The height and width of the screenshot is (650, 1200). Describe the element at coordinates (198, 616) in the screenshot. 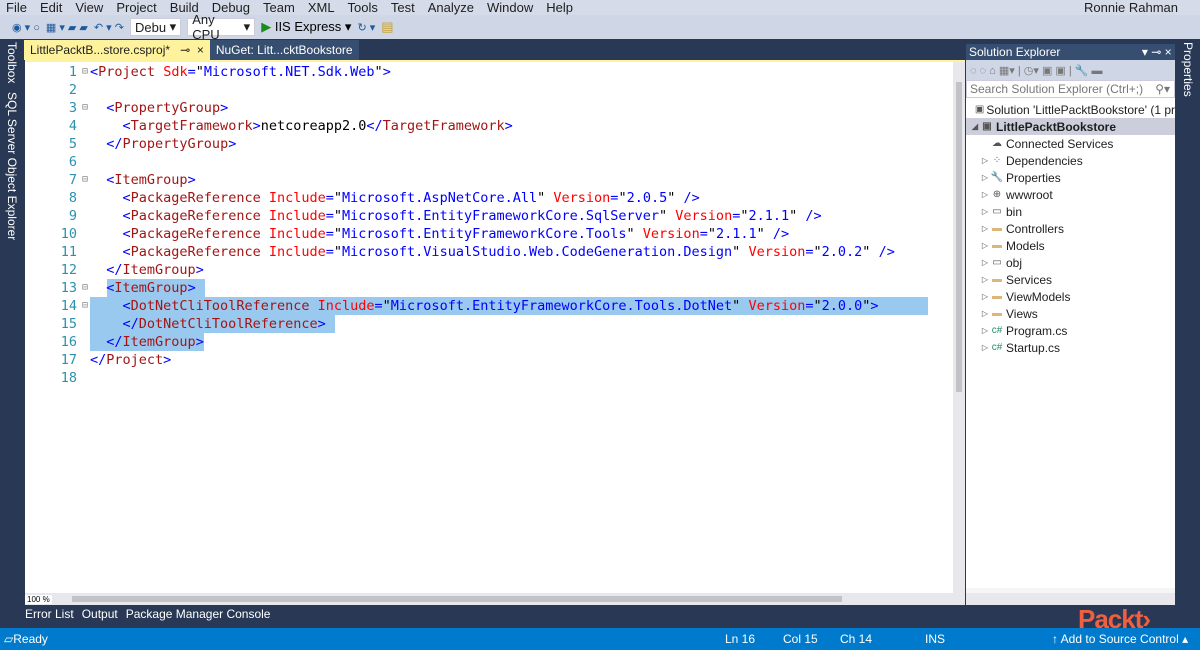

I see `tab-package-manager-console: Package Manager Console` at that location.